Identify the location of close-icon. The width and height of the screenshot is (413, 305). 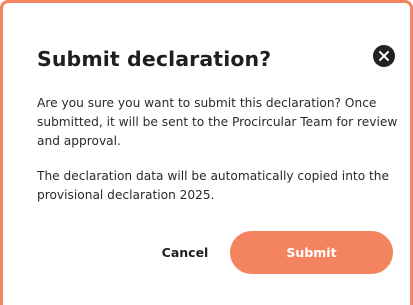
(384, 56).